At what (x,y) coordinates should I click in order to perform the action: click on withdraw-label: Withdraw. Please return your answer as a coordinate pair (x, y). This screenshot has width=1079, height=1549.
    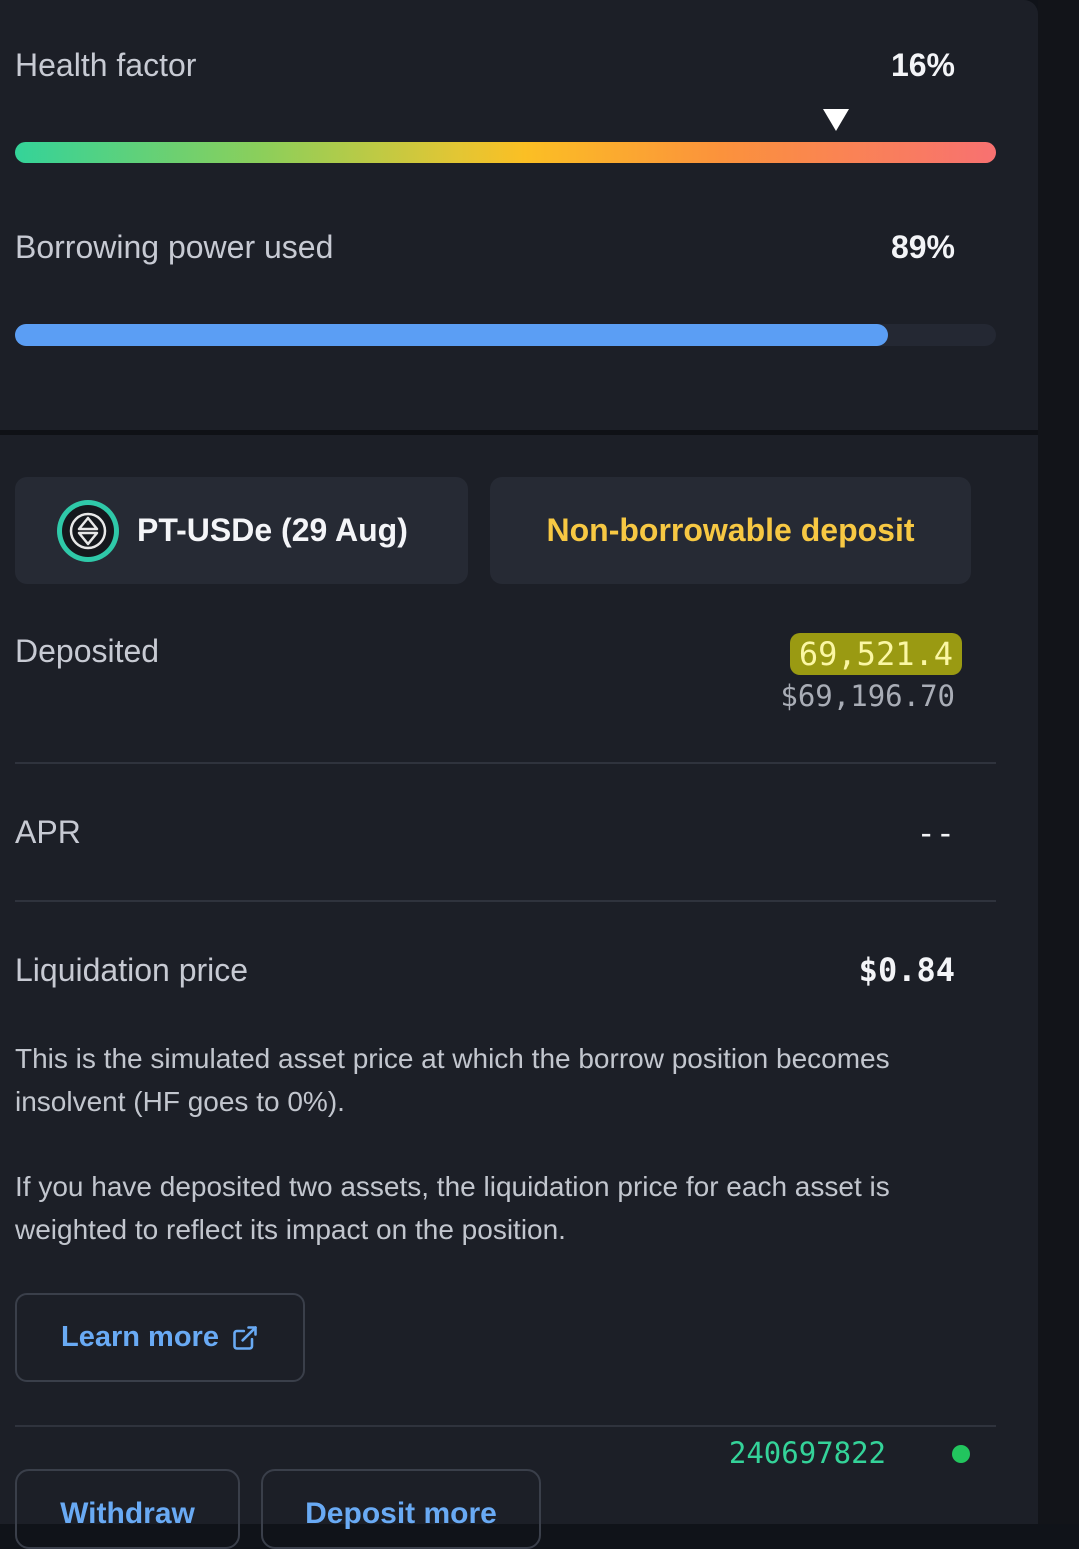
    Looking at the image, I should click on (127, 1513).